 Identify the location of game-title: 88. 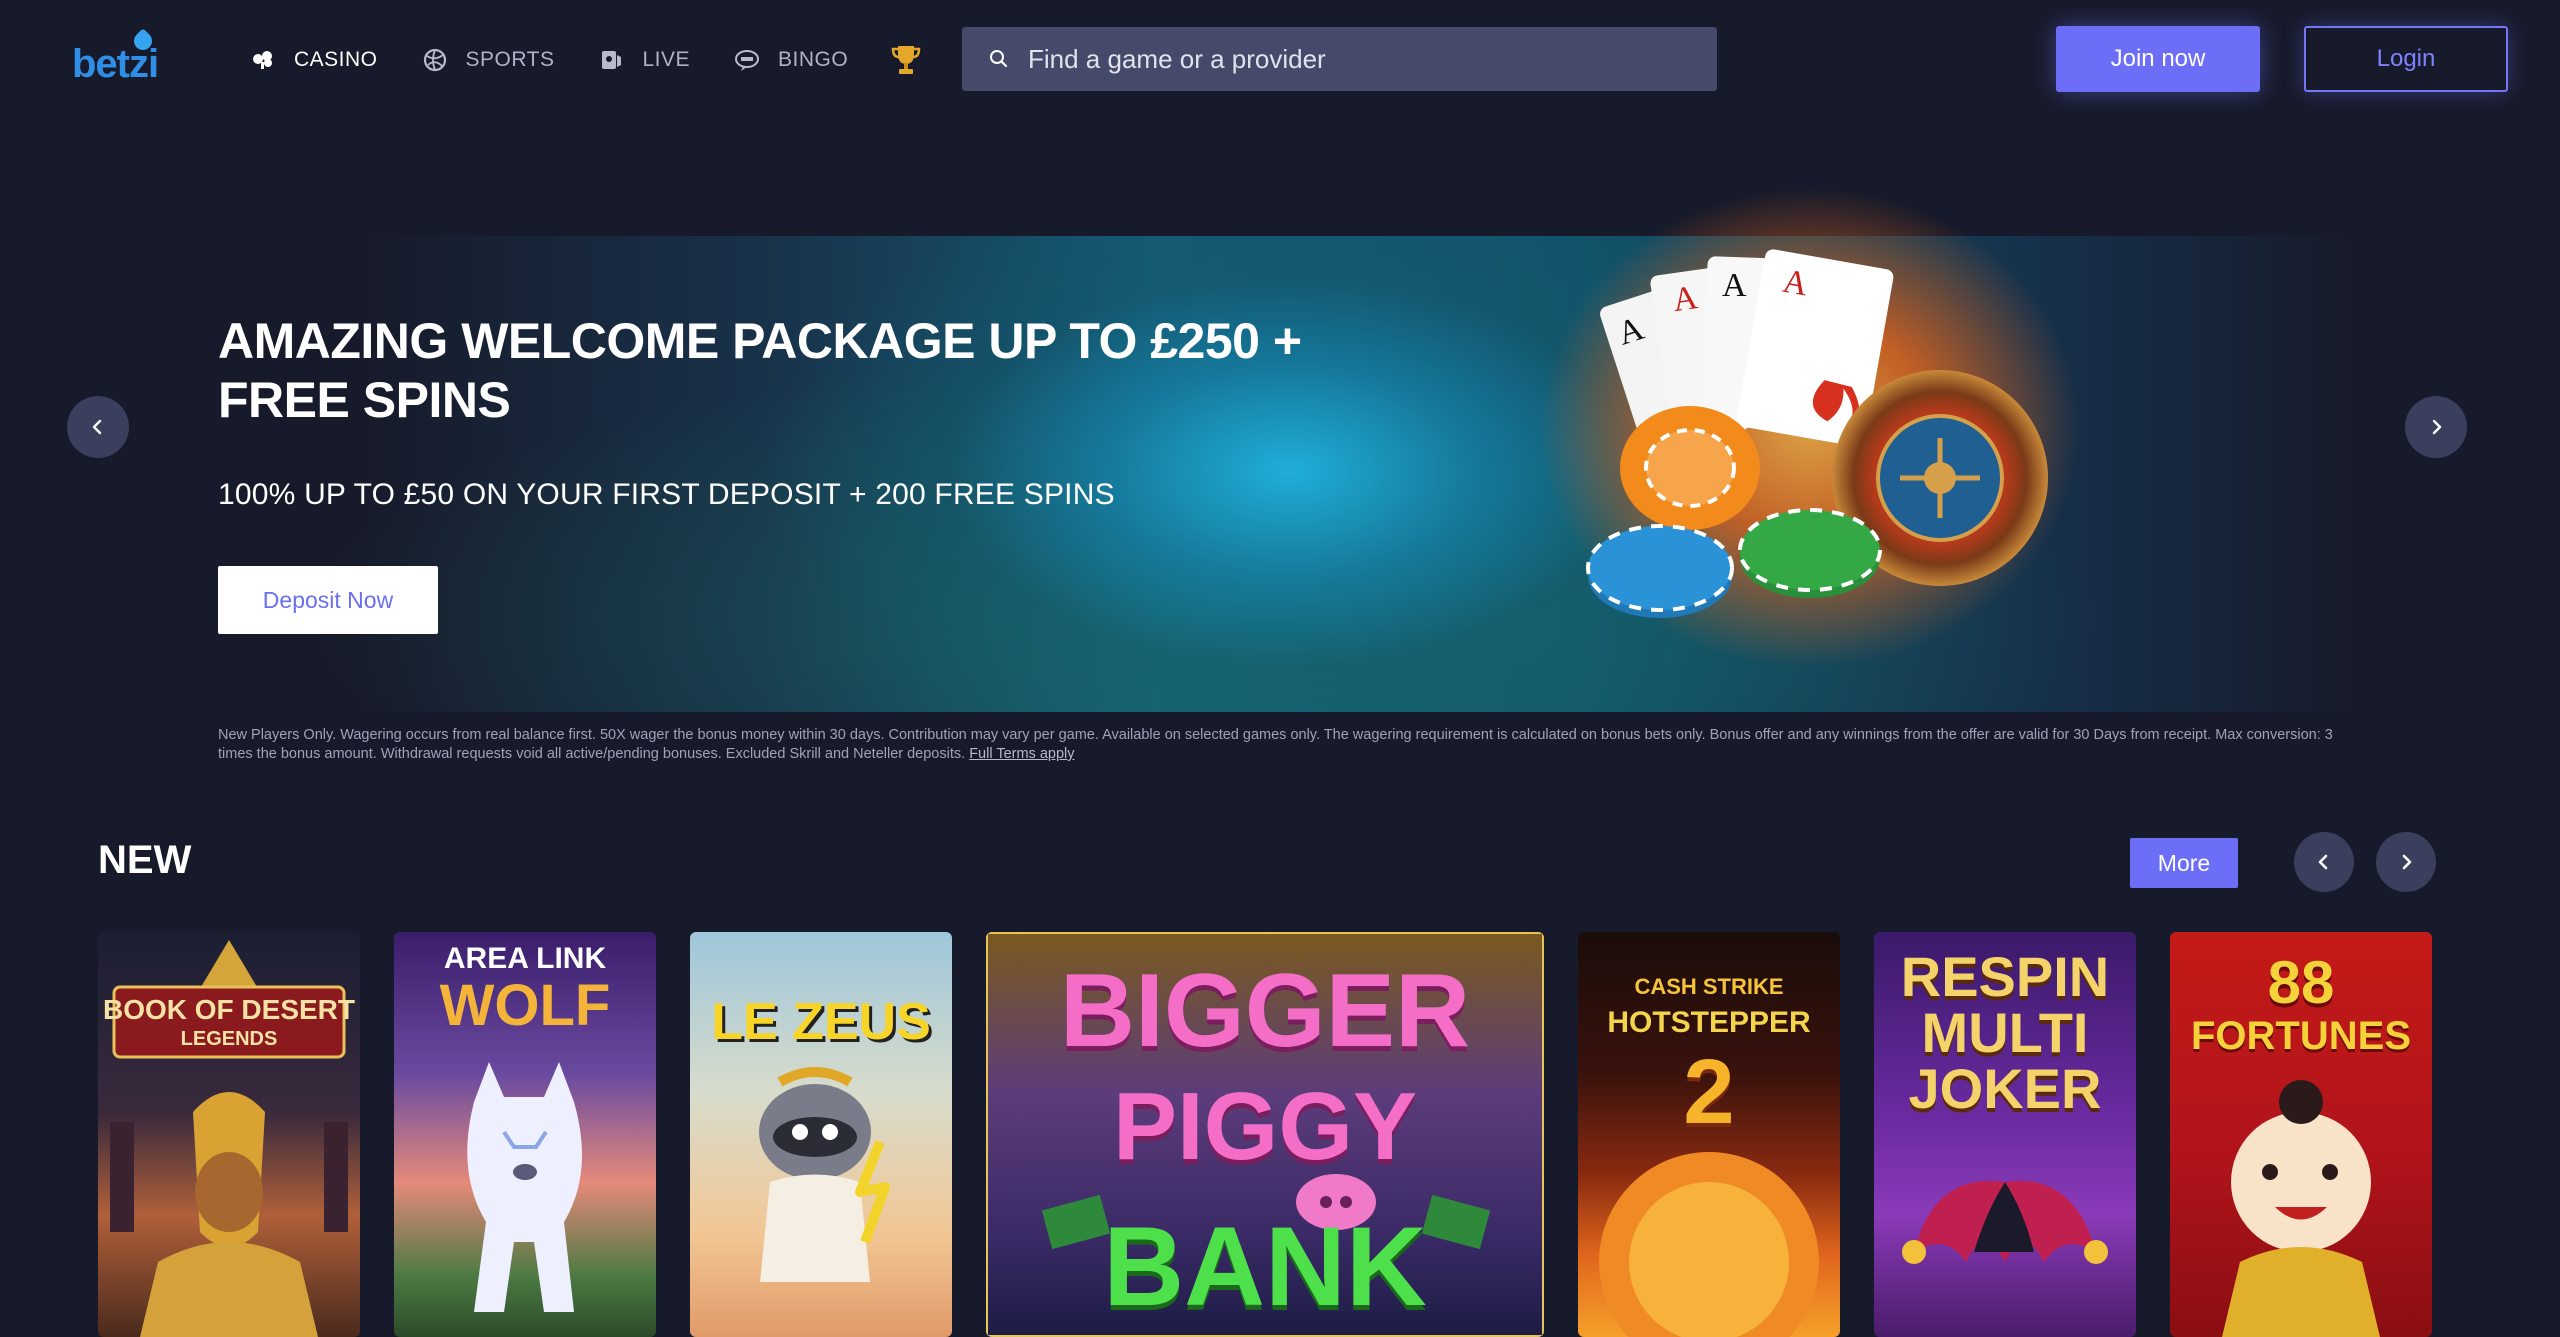
(2301, 982).